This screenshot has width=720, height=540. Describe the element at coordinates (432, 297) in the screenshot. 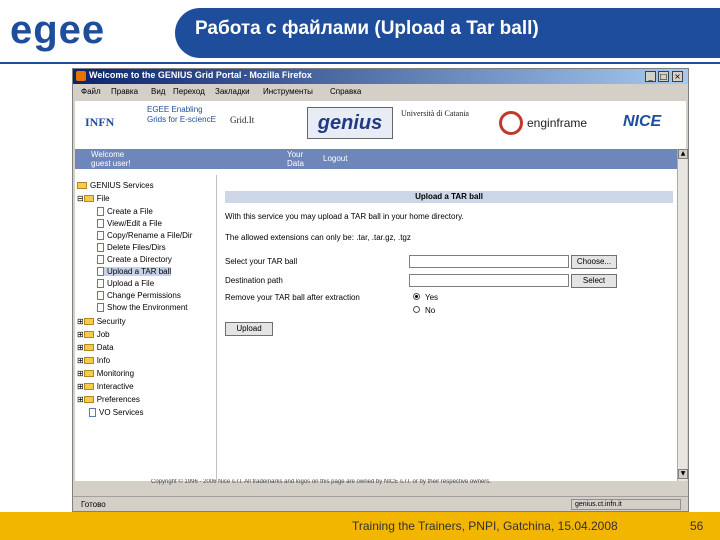

I see `radio-yes-label: Yes` at that location.